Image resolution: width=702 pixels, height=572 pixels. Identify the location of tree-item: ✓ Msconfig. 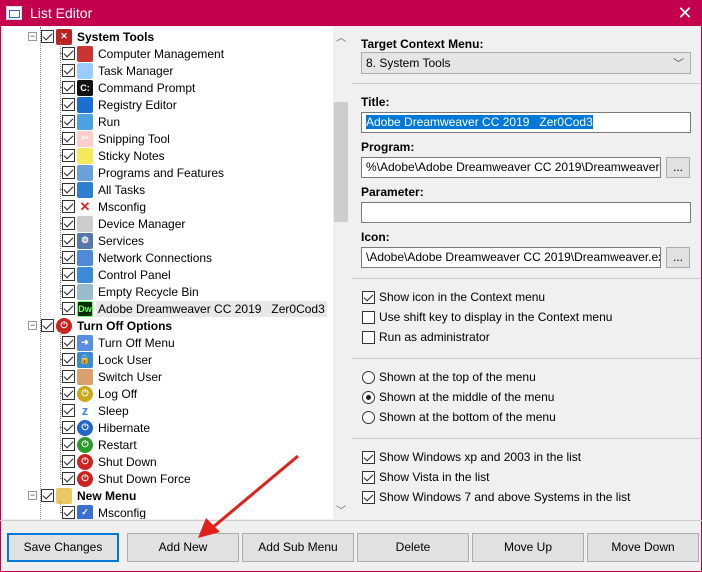
(105, 511).